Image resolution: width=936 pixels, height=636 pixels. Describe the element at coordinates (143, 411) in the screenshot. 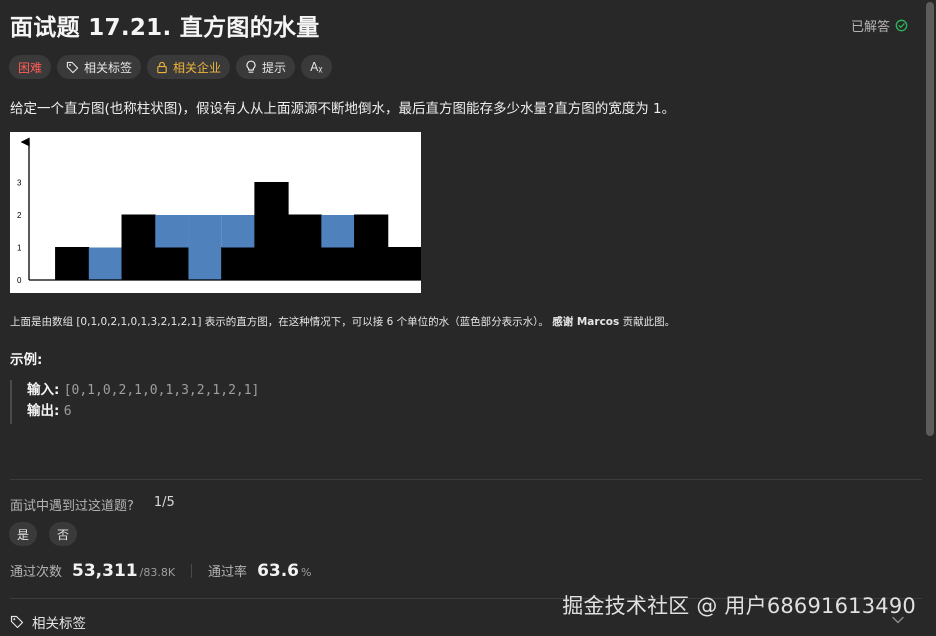

I see `example-output-line: 输出: 6` at that location.